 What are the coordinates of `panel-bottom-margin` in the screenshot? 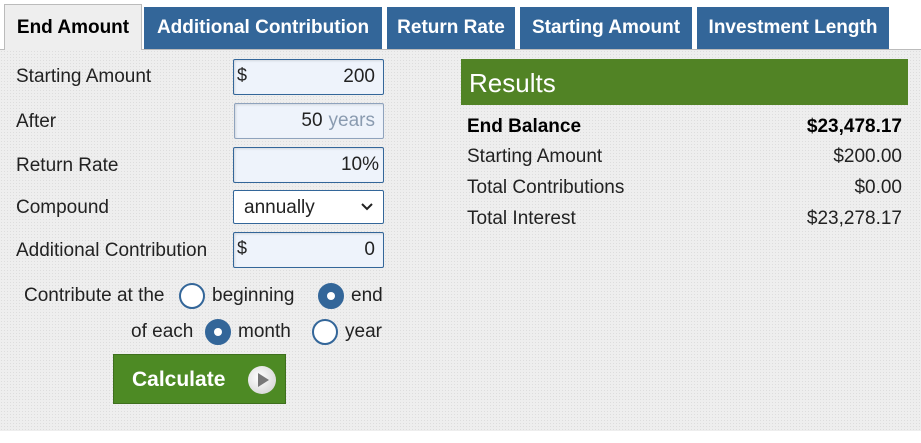 It's located at (460, 437).